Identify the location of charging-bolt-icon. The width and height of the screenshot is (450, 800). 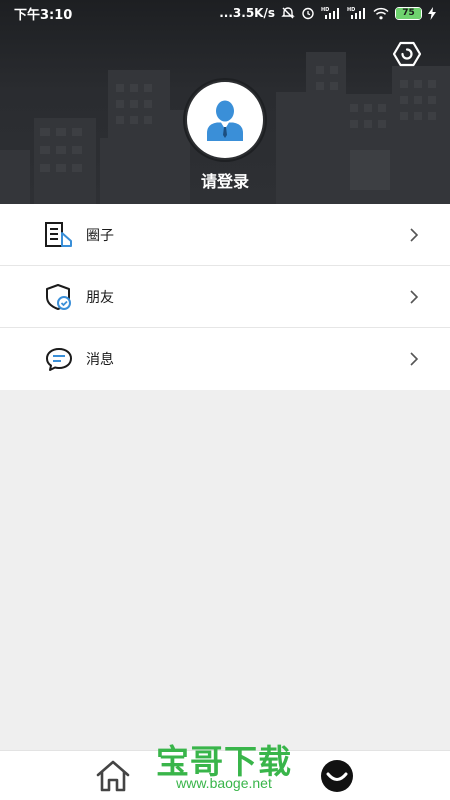
(432, 13).